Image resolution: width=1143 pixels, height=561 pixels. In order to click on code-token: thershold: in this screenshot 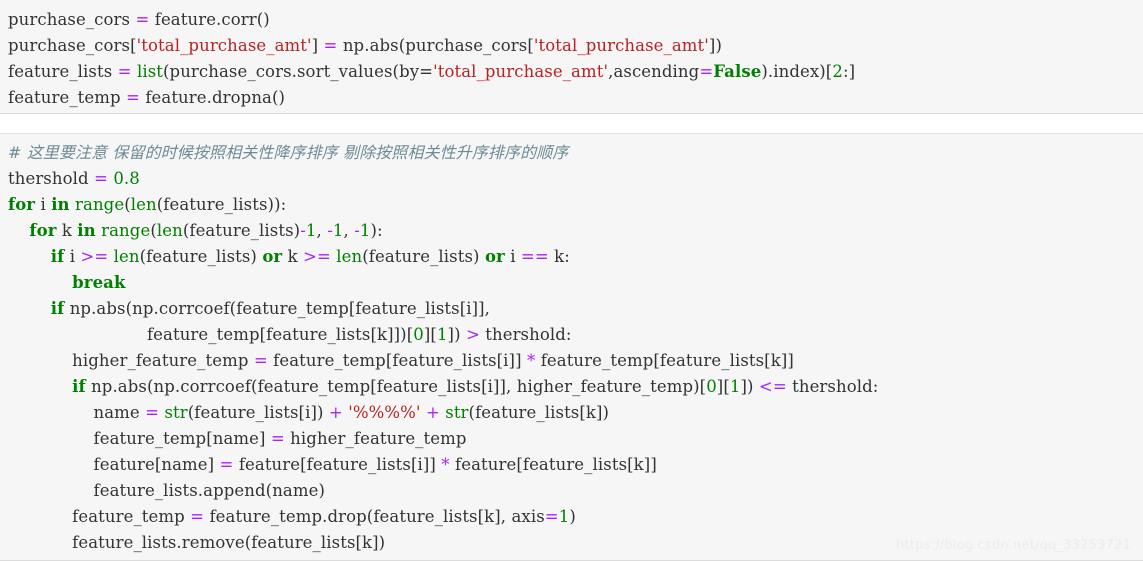, I will do `click(832, 386)`.